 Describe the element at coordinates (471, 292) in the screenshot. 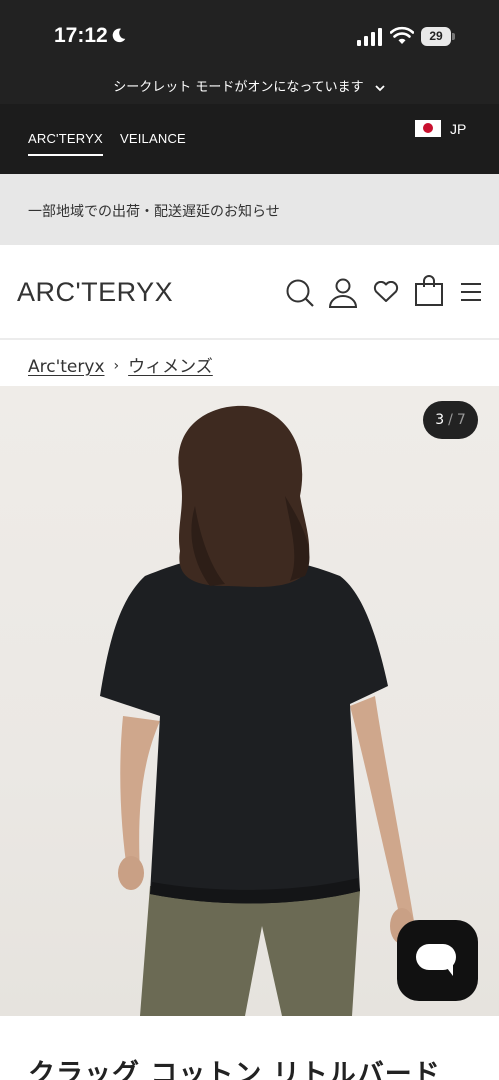

I see `menu-icon` at that location.